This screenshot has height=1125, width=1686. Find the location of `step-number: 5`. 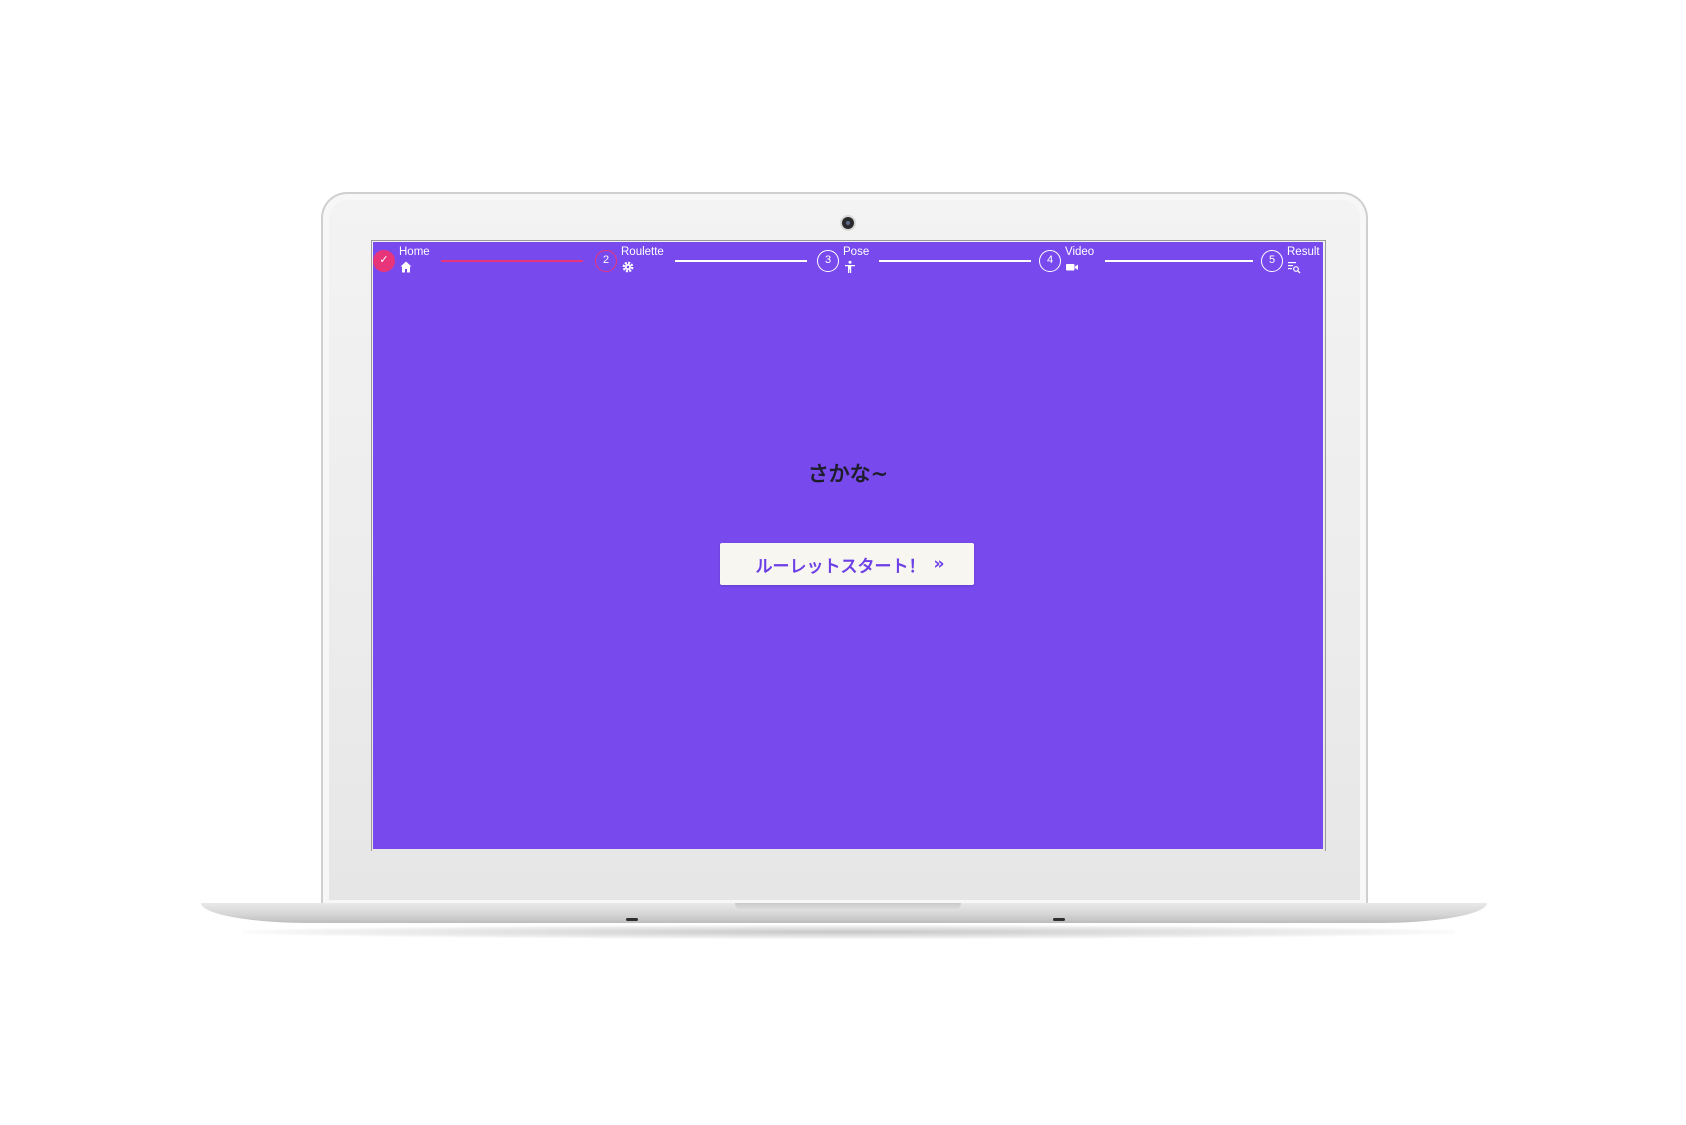

step-number: 5 is located at coordinates (1272, 261).